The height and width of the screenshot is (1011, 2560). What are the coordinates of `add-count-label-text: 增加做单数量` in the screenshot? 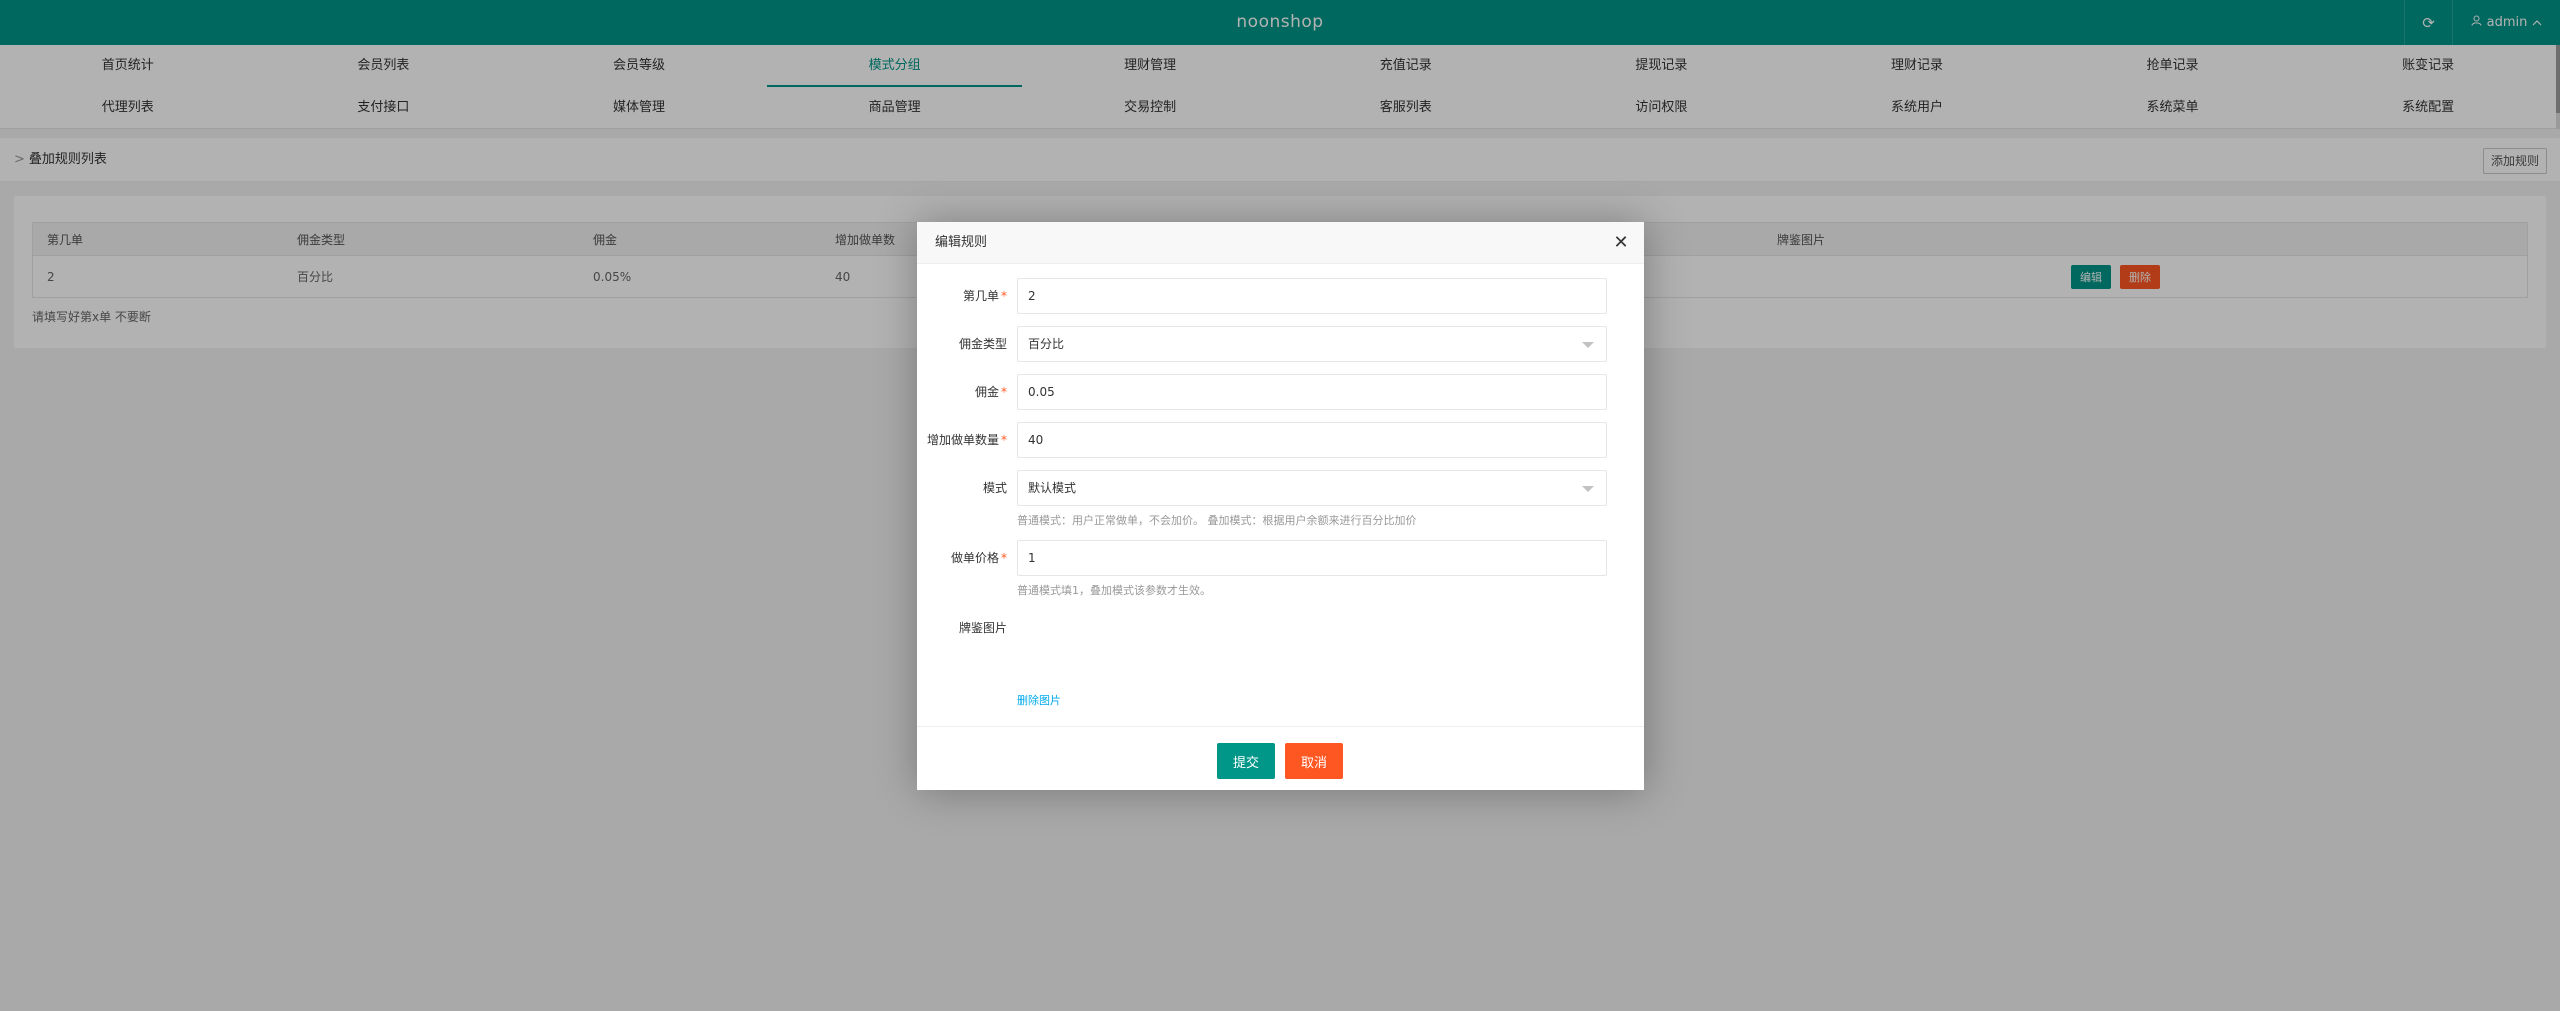 It's located at (962, 440).